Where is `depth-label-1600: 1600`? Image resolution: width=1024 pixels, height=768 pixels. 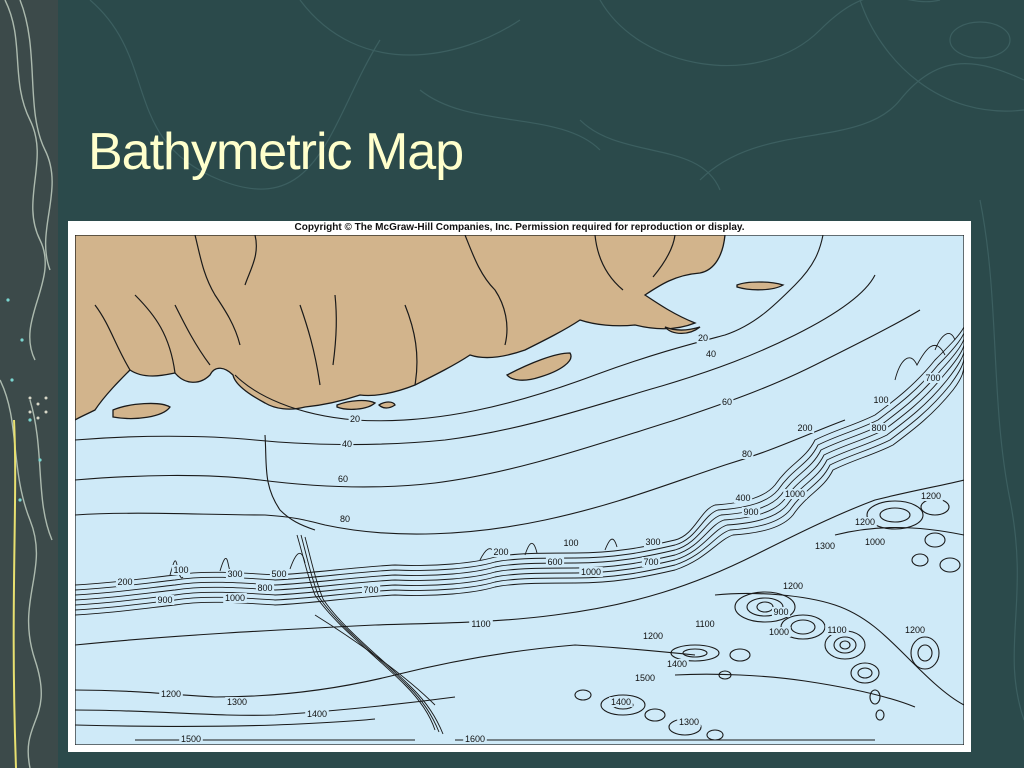
depth-label-1600: 1600 is located at coordinates (475, 739).